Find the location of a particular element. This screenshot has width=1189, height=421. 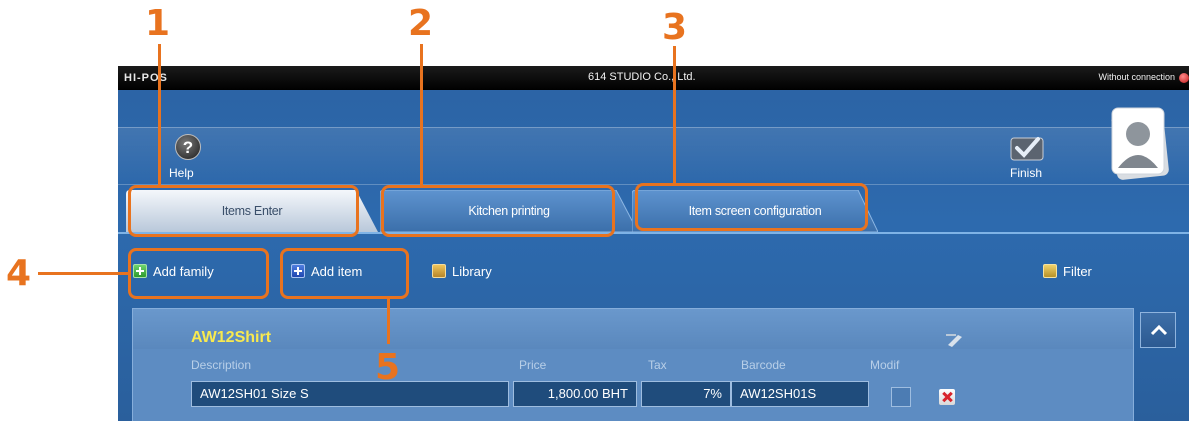

annotation-number-1: 1 is located at coordinates (158, 23).